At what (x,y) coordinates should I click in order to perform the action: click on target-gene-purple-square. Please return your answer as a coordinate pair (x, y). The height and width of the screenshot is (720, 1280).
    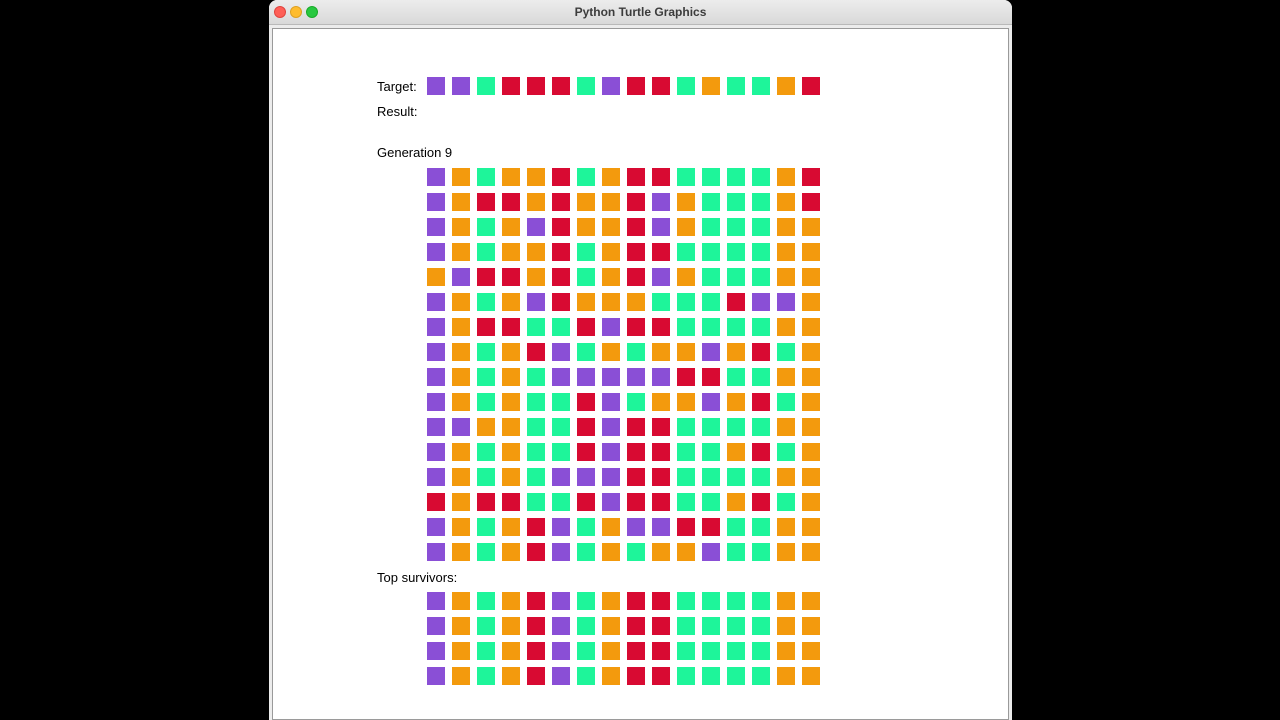
    Looking at the image, I should click on (436, 86).